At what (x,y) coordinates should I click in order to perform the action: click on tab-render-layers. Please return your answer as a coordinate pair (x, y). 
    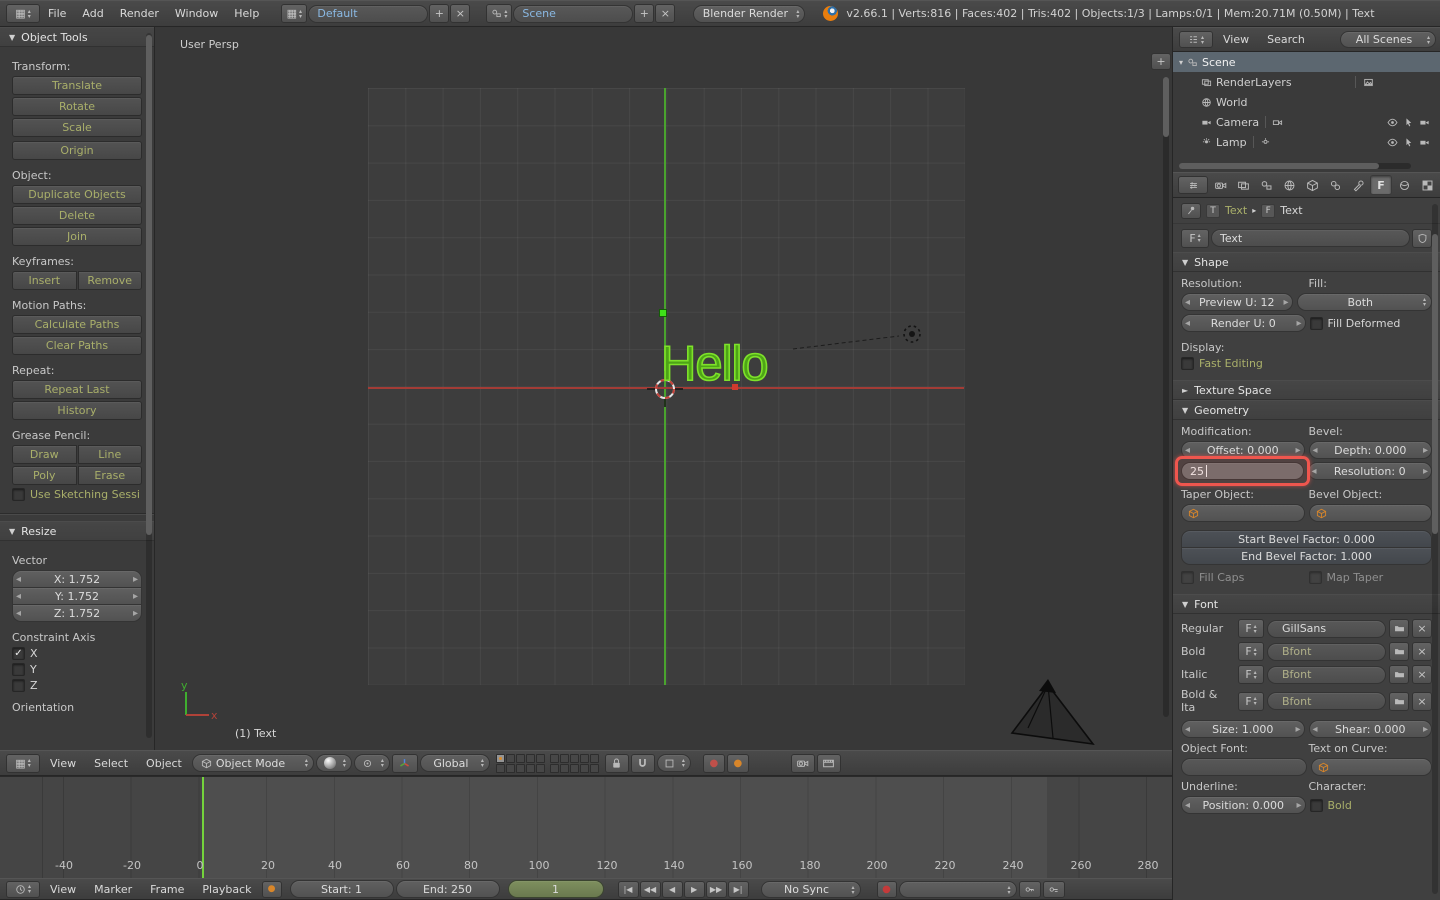
    Looking at the image, I should click on (1243, 185).